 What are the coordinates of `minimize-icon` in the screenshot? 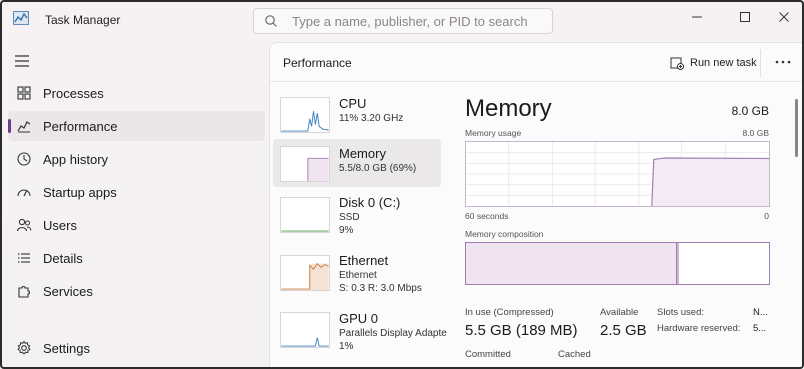 It's located at (697, 17).